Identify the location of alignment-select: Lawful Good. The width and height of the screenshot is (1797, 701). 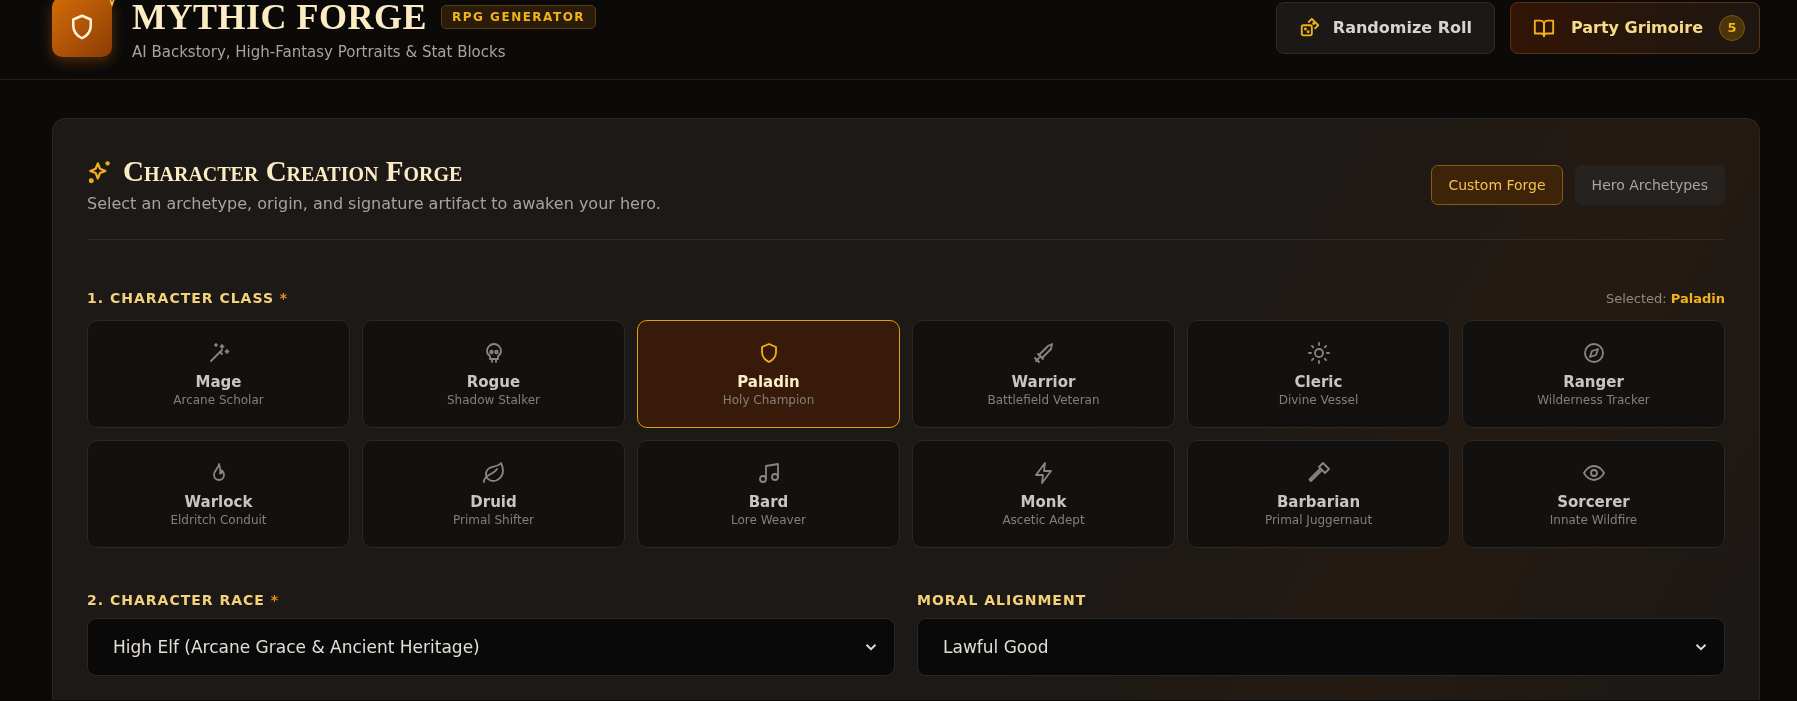
(1321, 647).